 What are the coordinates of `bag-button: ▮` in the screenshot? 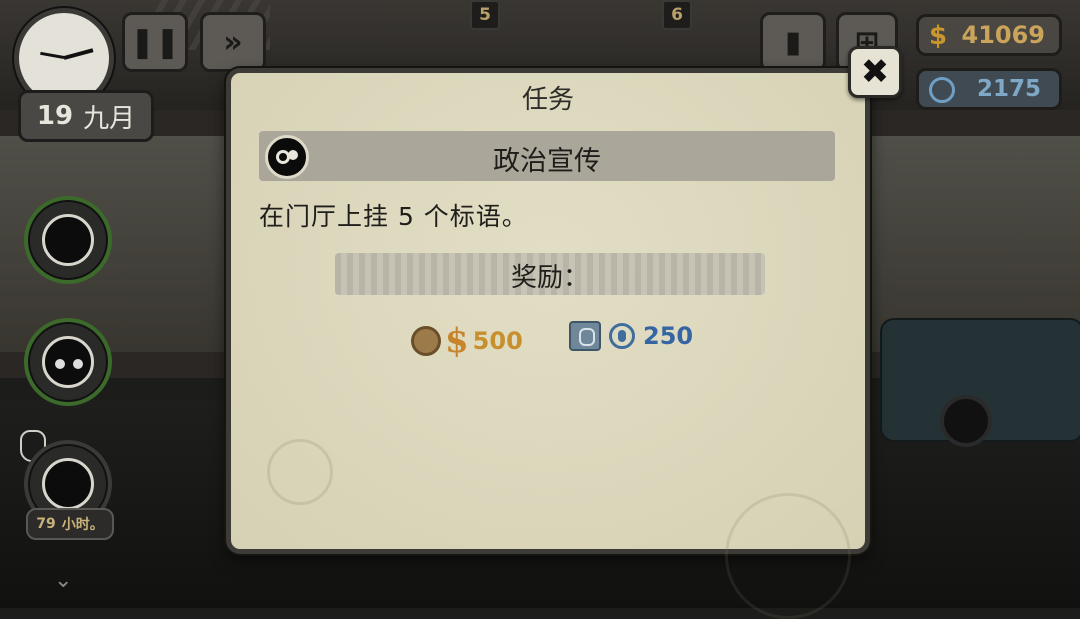 It's located at (793, 42).